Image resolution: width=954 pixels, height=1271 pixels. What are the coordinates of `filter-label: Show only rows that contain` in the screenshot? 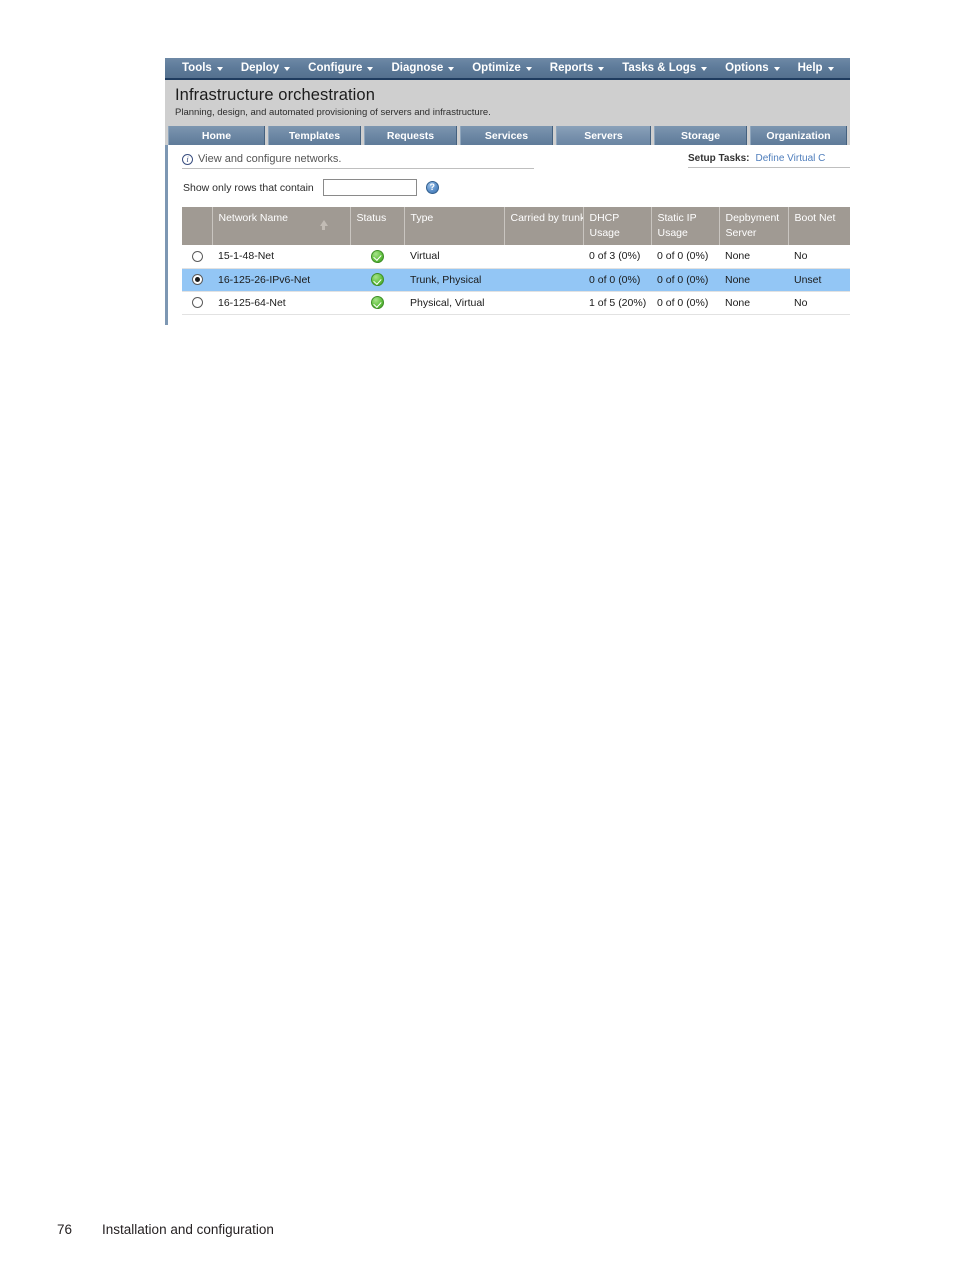 It's located at (248, 187).